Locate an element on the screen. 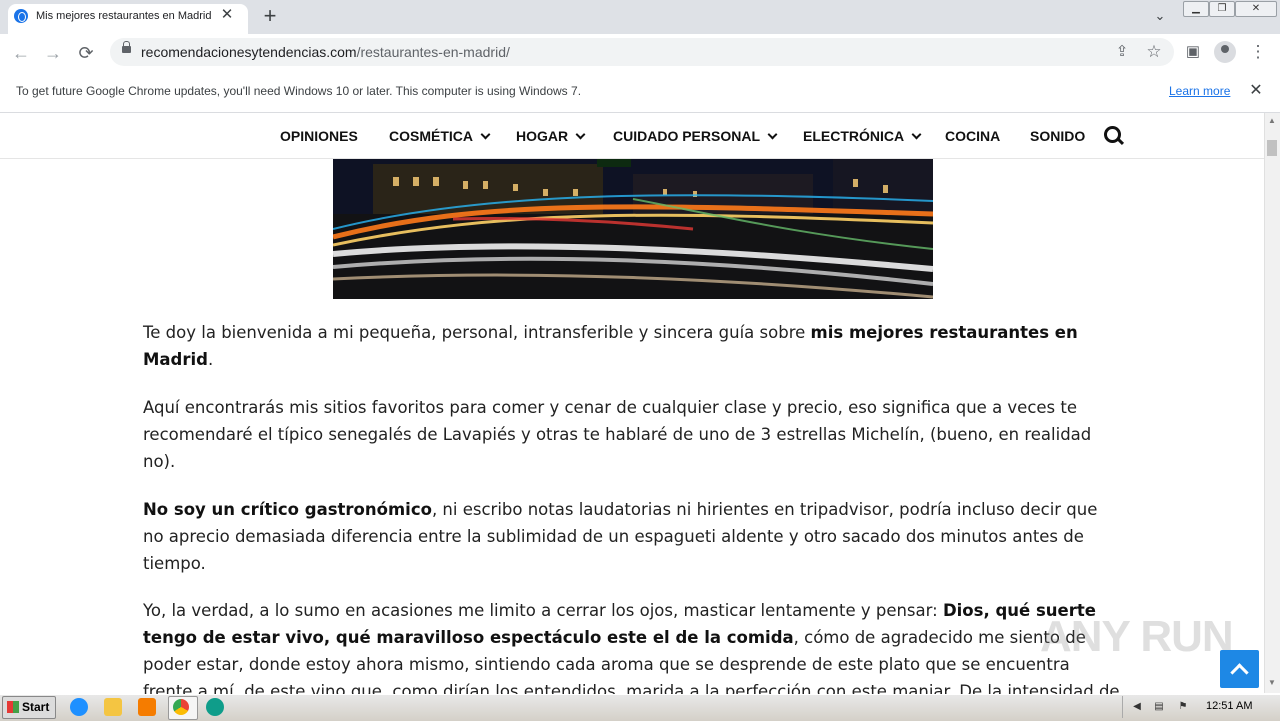 The width and height of the screenshot is (1280, 721). chrome-menu-icon: ⋮ is located at coordinates (1258, 52).